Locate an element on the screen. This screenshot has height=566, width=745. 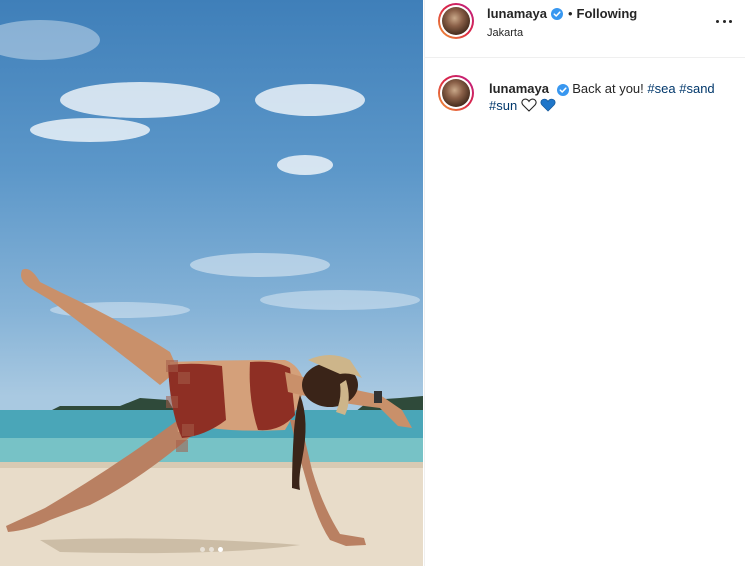
header-text: lunamaya • Following Jakarta is located at coordinates (562, 22).